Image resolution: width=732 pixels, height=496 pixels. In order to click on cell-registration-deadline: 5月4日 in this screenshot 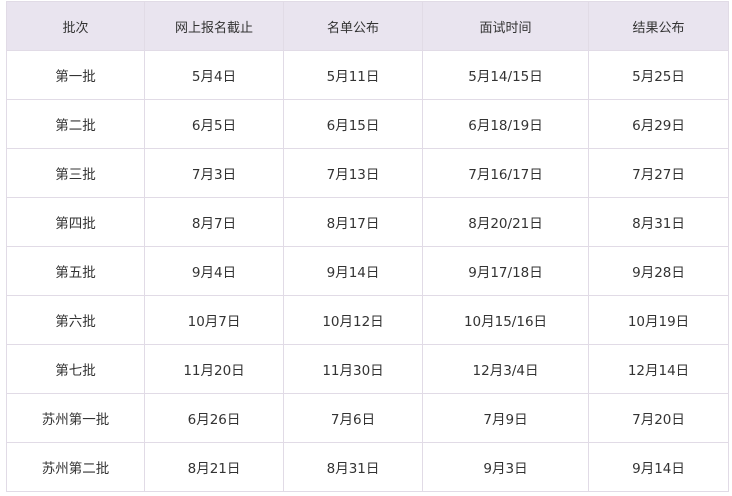, I will do `click(214, 75)`.